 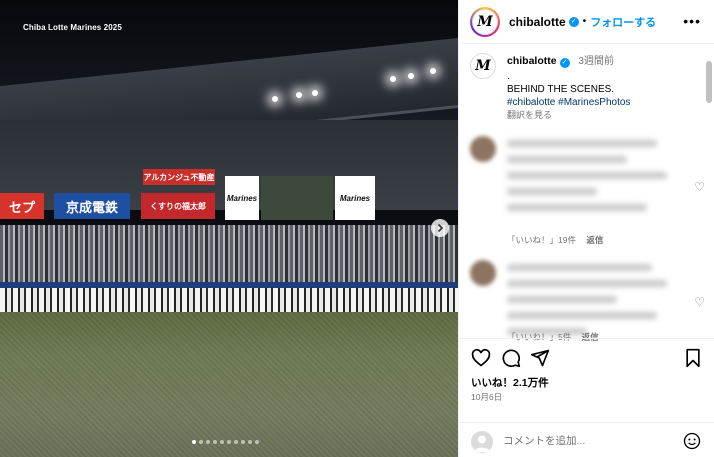 What do you see at coordinates (72, 27) in the screenshot?
I see `photo-watermark: Chiba Lotte Marines 2025` at bounding box center [72, 27].